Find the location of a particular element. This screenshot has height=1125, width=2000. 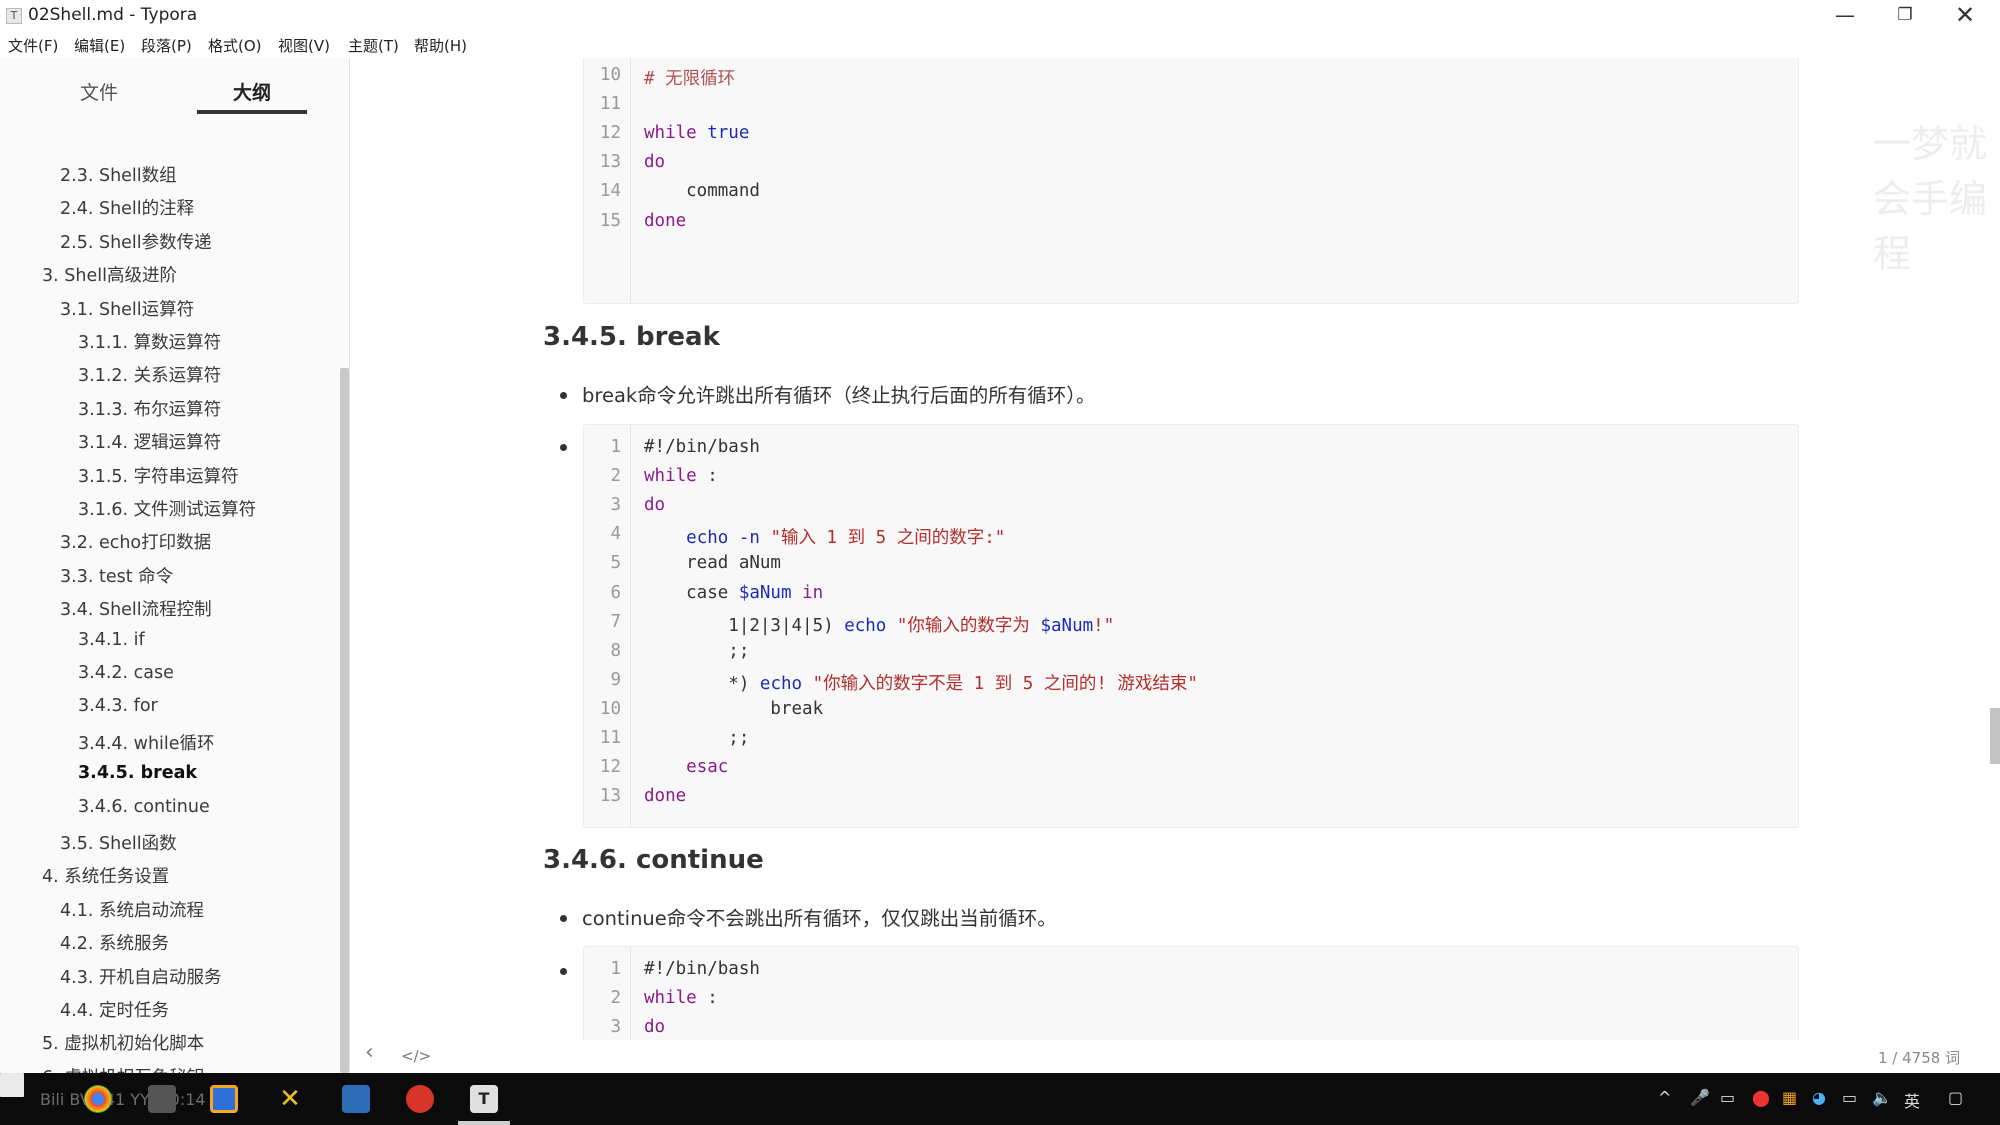

outline-item: 3.1.4. 逻辑运算符 is located at coordinates (149, 441).